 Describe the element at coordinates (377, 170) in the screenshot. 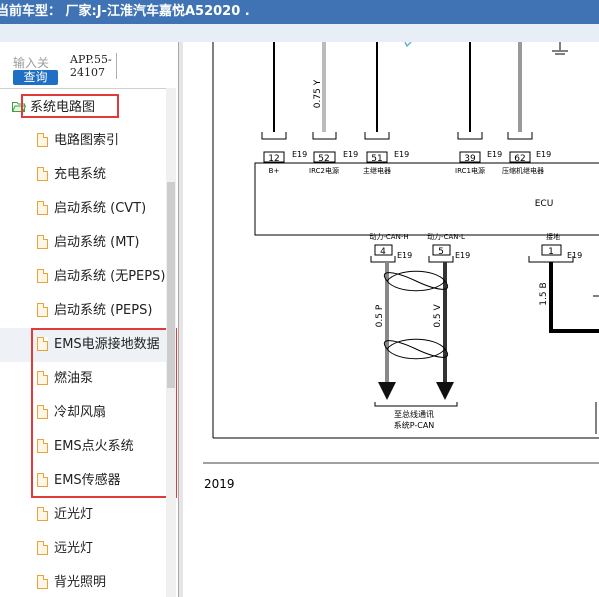

I see `pin-name: 主继电器` at that location.